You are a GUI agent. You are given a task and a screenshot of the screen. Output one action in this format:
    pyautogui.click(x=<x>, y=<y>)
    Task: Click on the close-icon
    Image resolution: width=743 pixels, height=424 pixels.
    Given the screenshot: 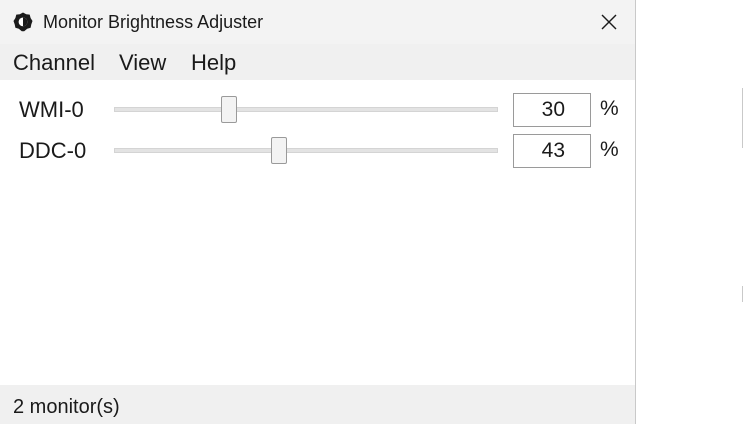 What is the action you would take?
    pyautogui.click(x=609, y=22)
    